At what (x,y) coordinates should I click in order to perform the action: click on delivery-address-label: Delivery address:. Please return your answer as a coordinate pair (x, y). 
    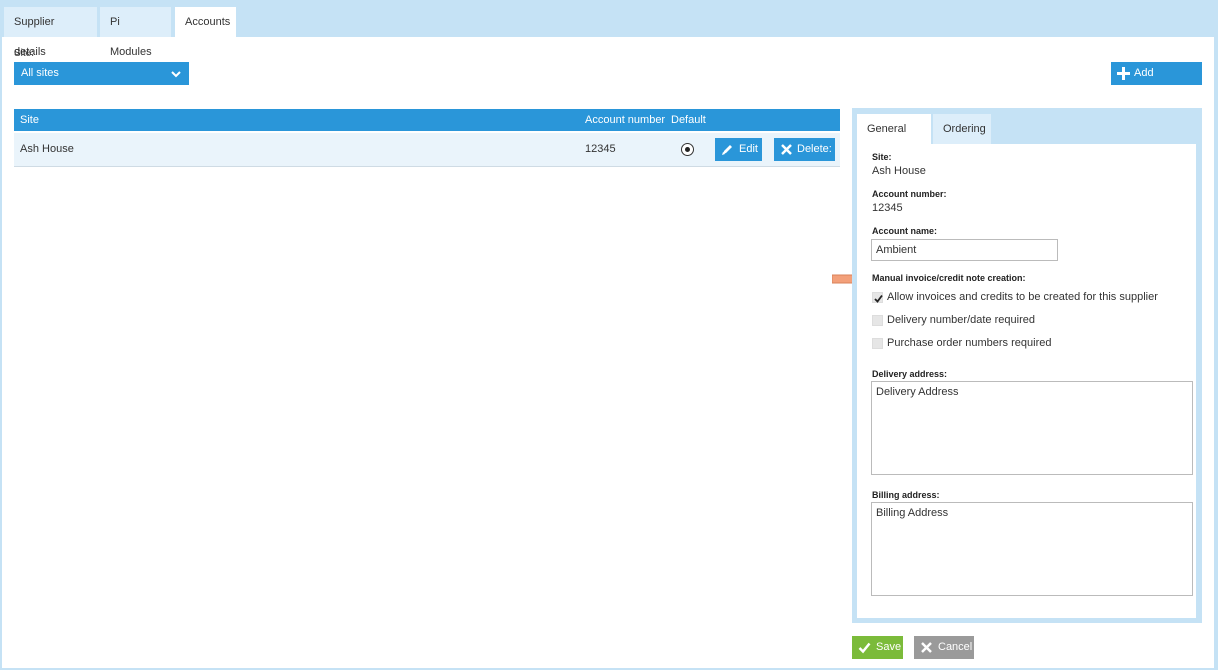
    Looking at the image, I should click on (910, 374).